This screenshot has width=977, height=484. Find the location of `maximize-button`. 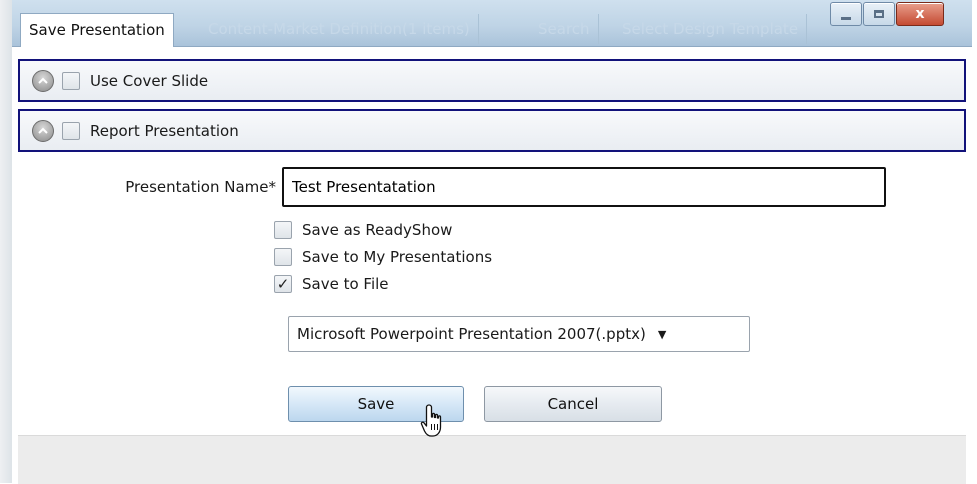

maximize-button is located at coordinates (879, 14).